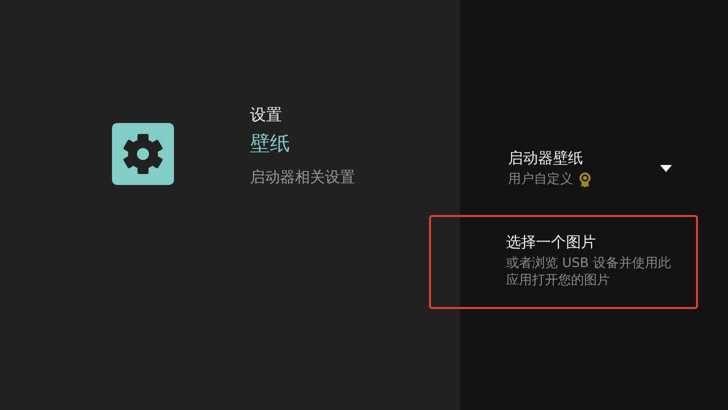  Describe the element at coordinates (666, 168) in the screenshot. I see `caret-icon` at that location.